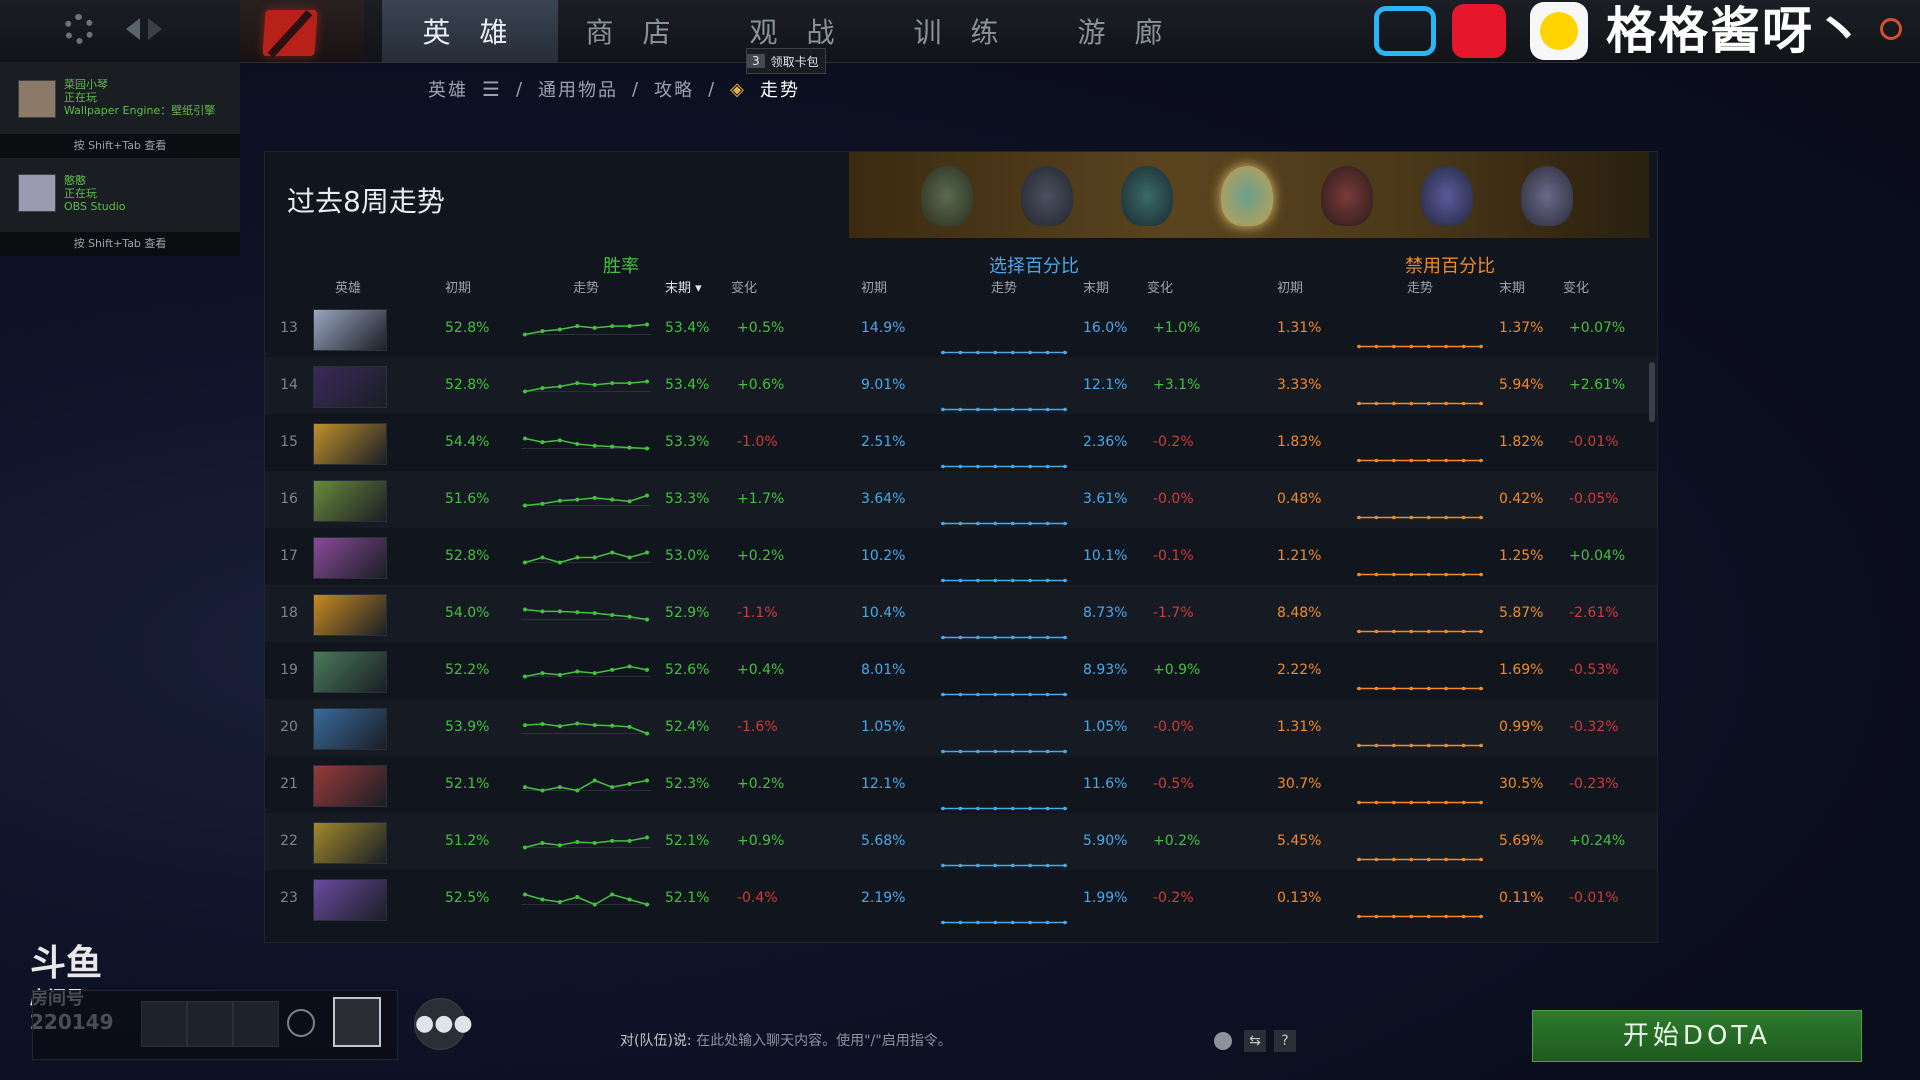  What do you see at coordinates (1447, 196) in the screenshot?
I see `rank-ancient-icon` at bounding box center [1447, 196].